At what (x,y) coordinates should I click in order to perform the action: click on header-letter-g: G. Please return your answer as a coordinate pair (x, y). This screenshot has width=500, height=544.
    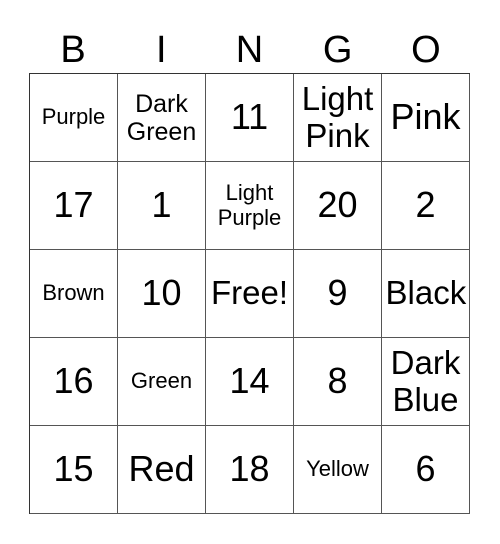
    Looking at the image, I should click on (337, 50).